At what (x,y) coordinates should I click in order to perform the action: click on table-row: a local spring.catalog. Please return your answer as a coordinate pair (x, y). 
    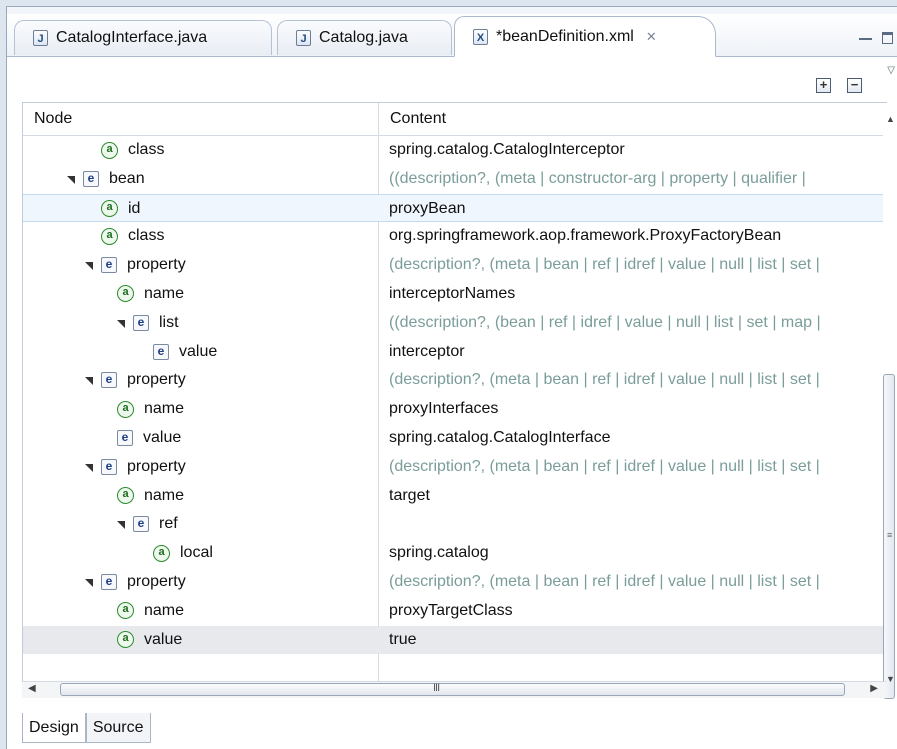
    Looking at the image, I should click on (455, 553).